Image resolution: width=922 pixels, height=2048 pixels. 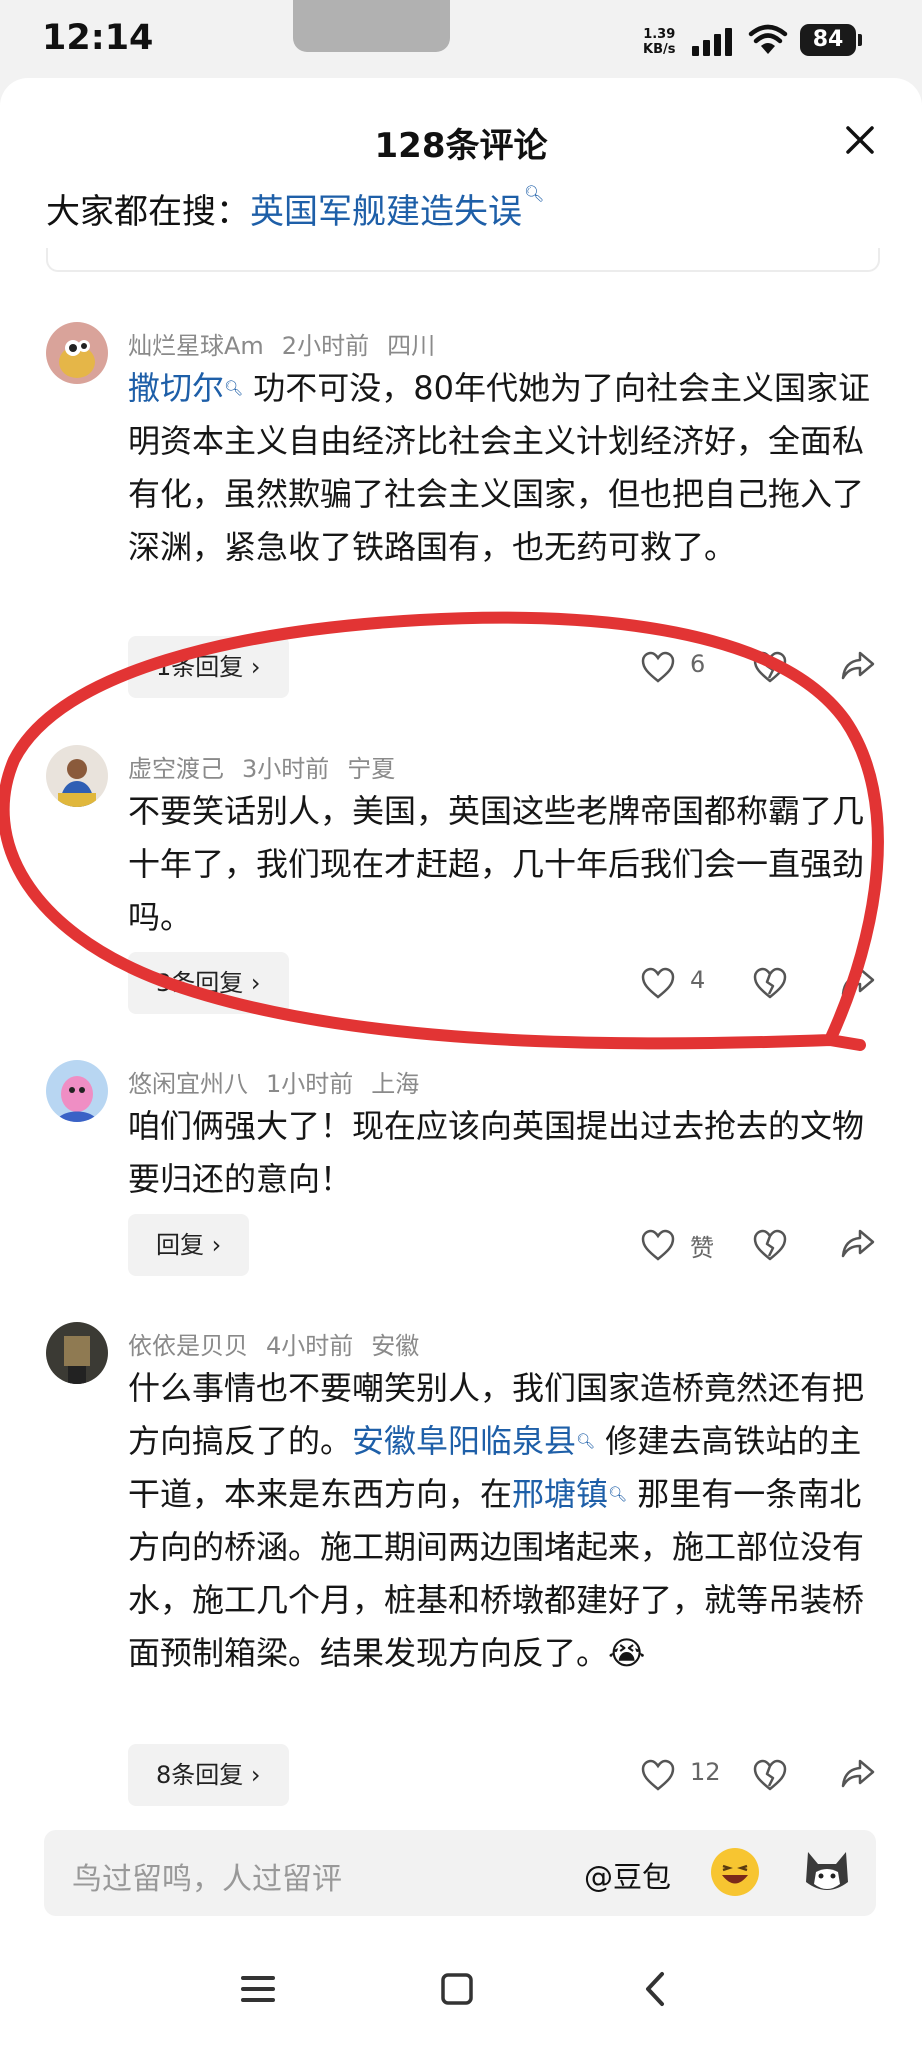 I want to click on topic-link-text: 撒切尔, so click(x=176, y=388).